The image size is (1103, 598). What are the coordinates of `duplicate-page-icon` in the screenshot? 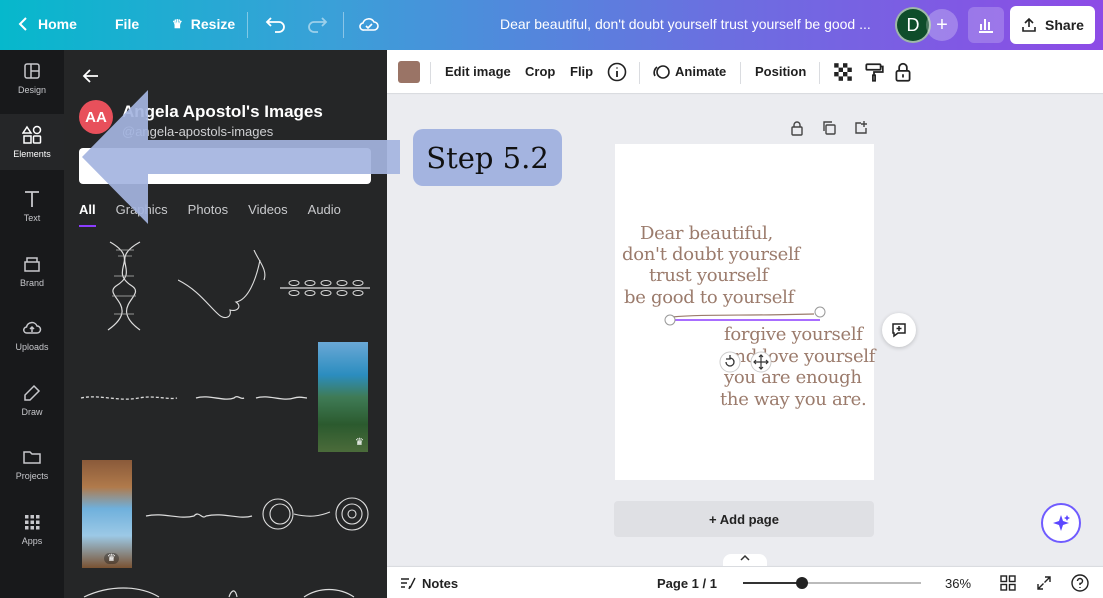 It's located at (829, 128).